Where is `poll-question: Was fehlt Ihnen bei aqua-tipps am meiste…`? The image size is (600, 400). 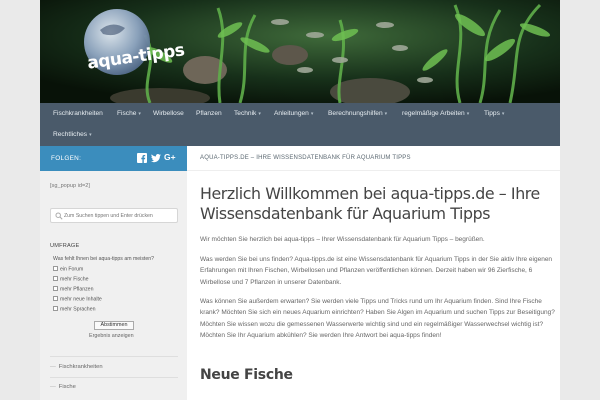
poll-question: Was fehlt Ihnen bei aqua-tipps am meiste… is located at coordinates (104, 259).